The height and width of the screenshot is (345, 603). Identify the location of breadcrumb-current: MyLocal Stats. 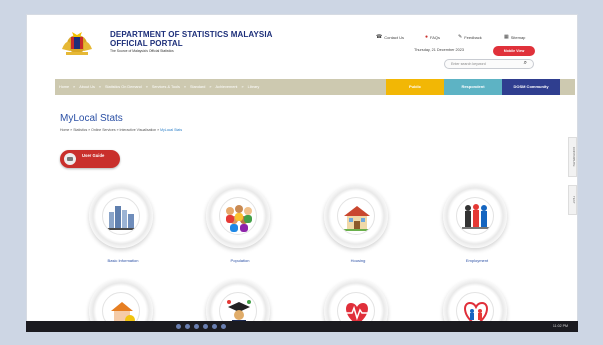
(171, 130).